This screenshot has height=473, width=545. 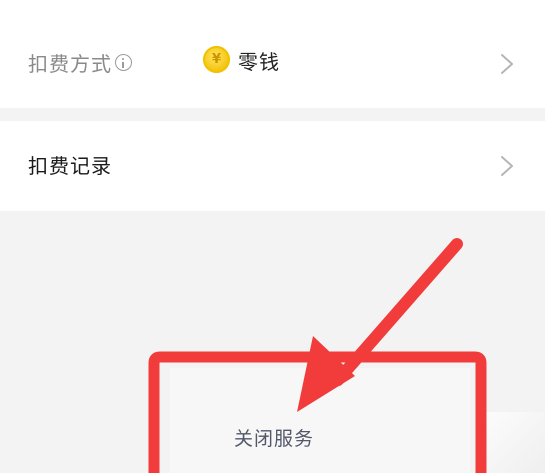 I want to click on payment-method-label-group: 扣费方式, so click(x=80, y=62).